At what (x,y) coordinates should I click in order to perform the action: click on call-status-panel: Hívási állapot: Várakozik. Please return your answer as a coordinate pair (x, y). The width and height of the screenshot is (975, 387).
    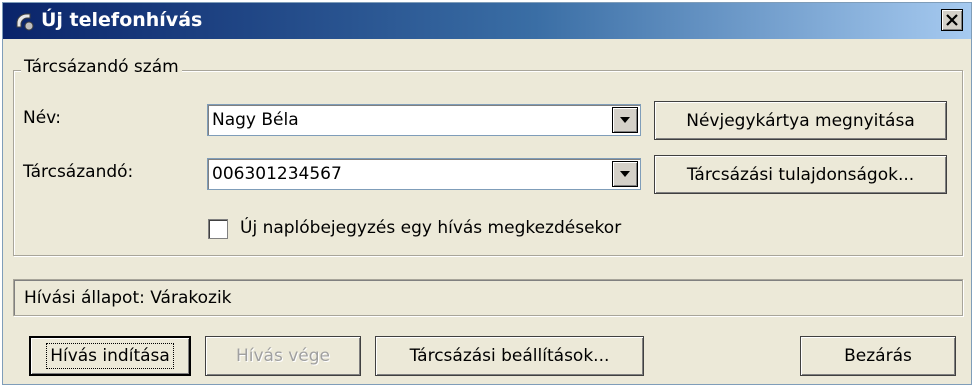
    Looking at the image, I should click on (488, 297).